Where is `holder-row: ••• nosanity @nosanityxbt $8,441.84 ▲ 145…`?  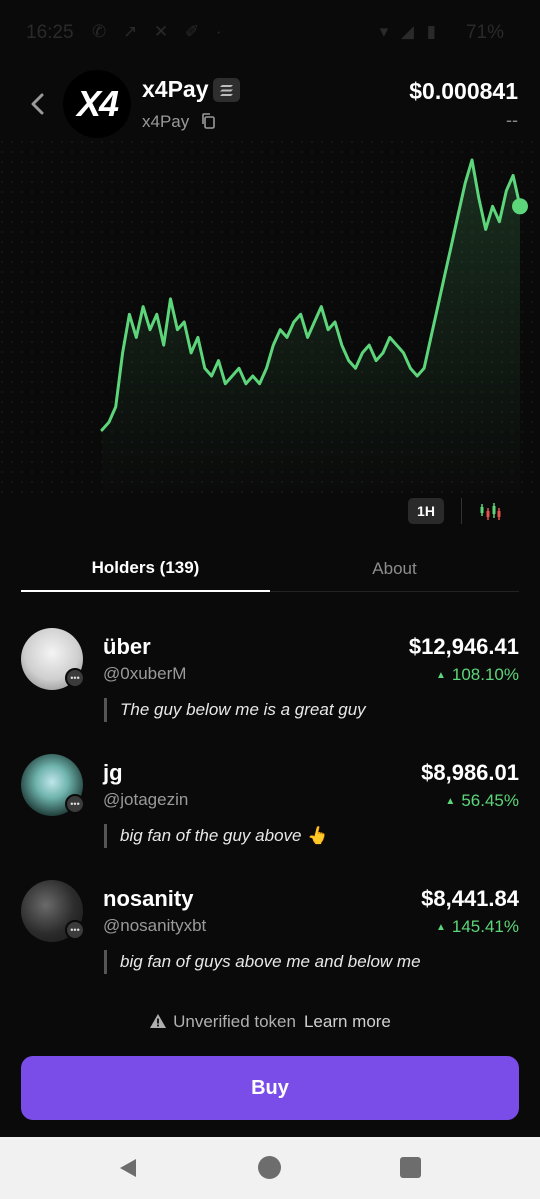 holder-row: ••• nosanity @nosanityxbt $8,441.84 ▲ 145… is located at coordinates (270, 935).